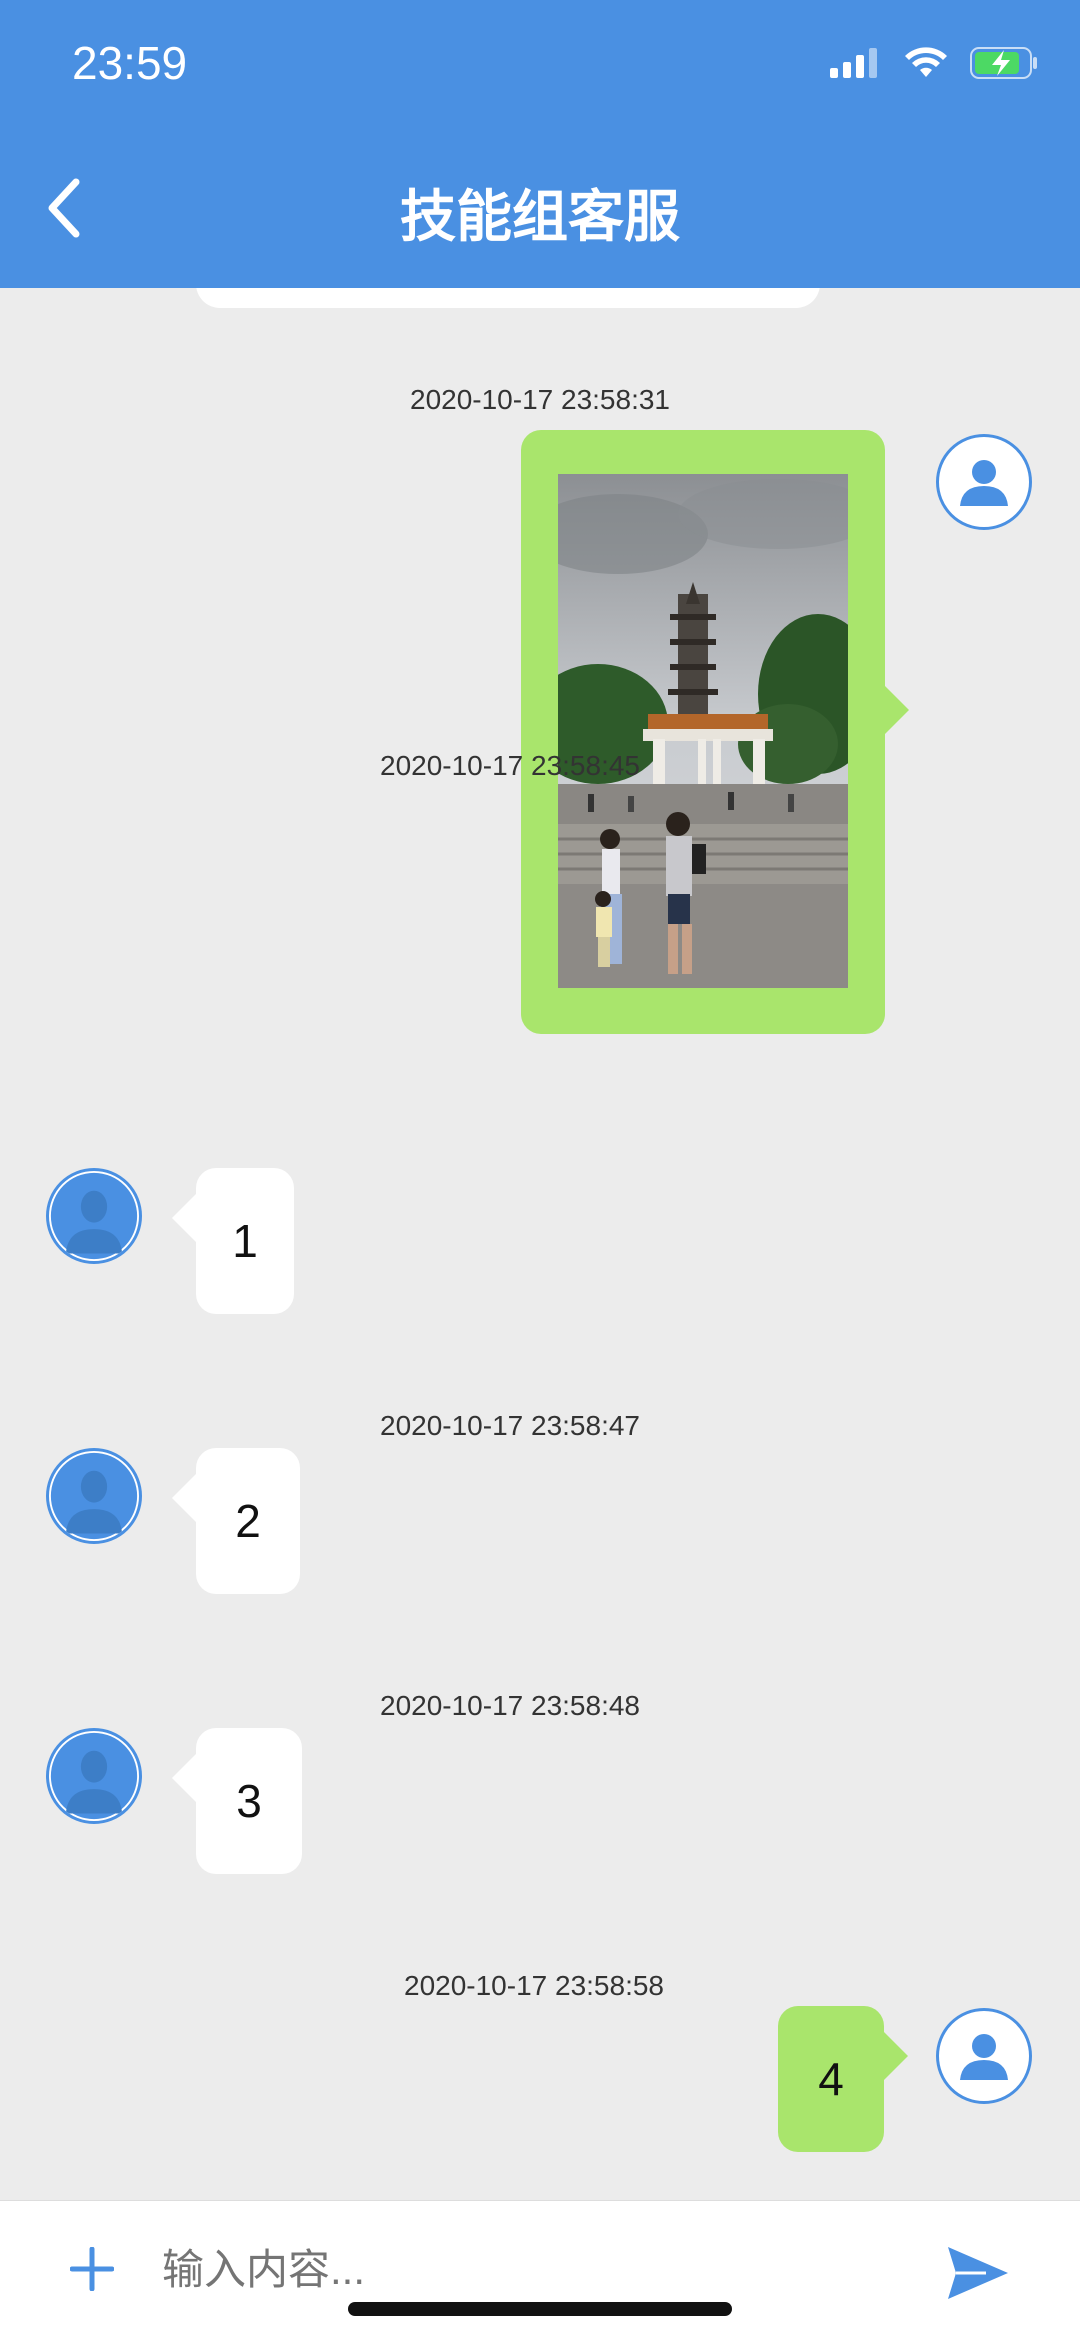  I want to click on input-bar, so click(540, 2269).